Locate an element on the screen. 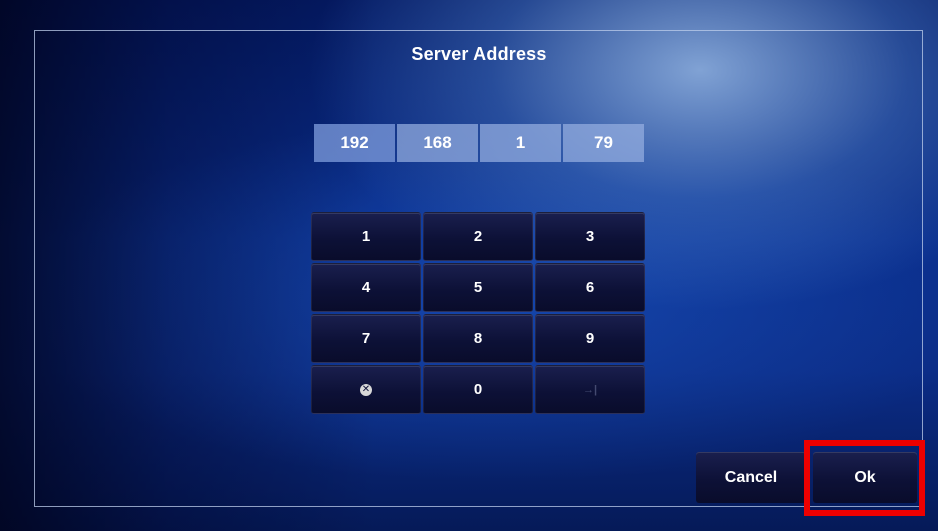 Image resolution: width=938 pixels, height=531 pixels. key-3-button: 3 is located at coordinates (590, 236).